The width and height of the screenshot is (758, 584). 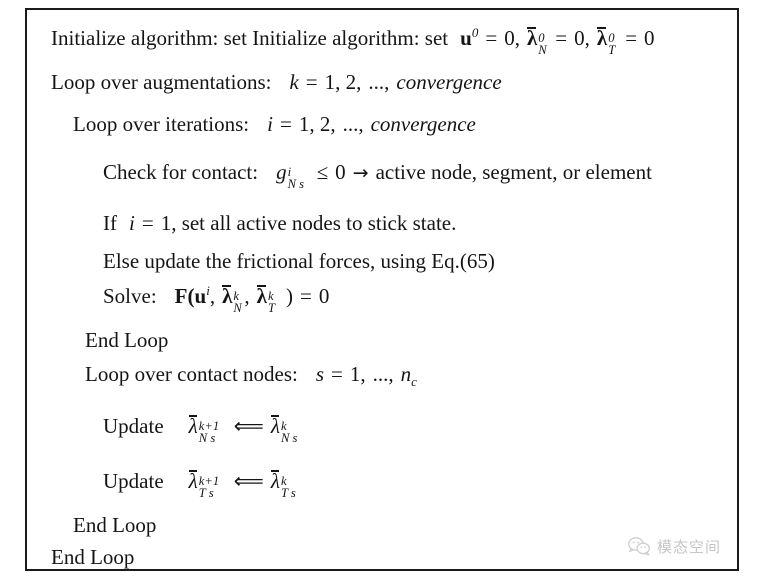 I want to click on lambda-Ts-subscript-2: T s, so click(x=288, y=492).